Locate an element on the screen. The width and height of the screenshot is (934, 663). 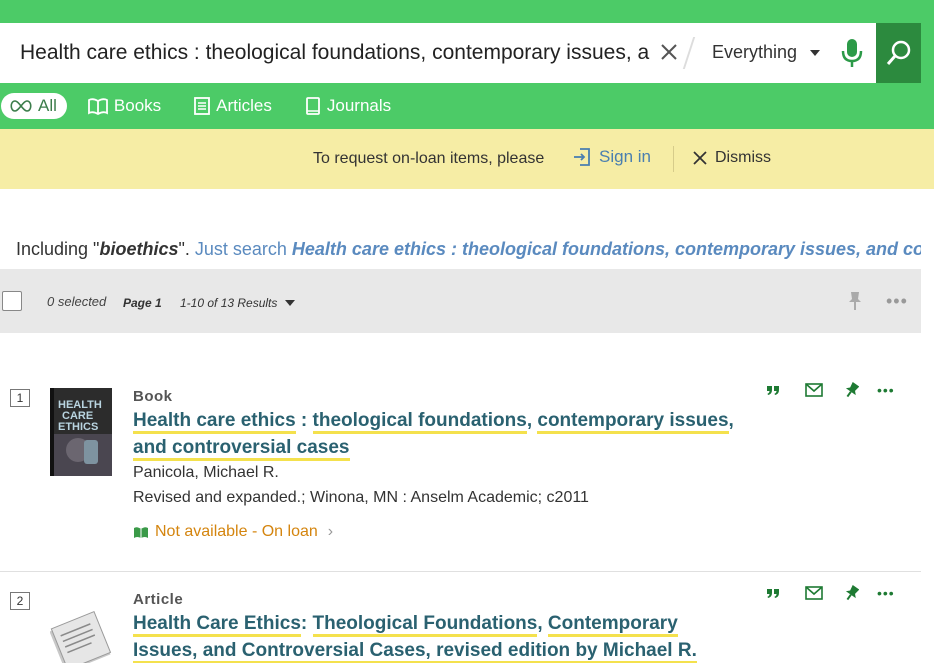
tab-journals: Journals is located at coordinates (347, 106).